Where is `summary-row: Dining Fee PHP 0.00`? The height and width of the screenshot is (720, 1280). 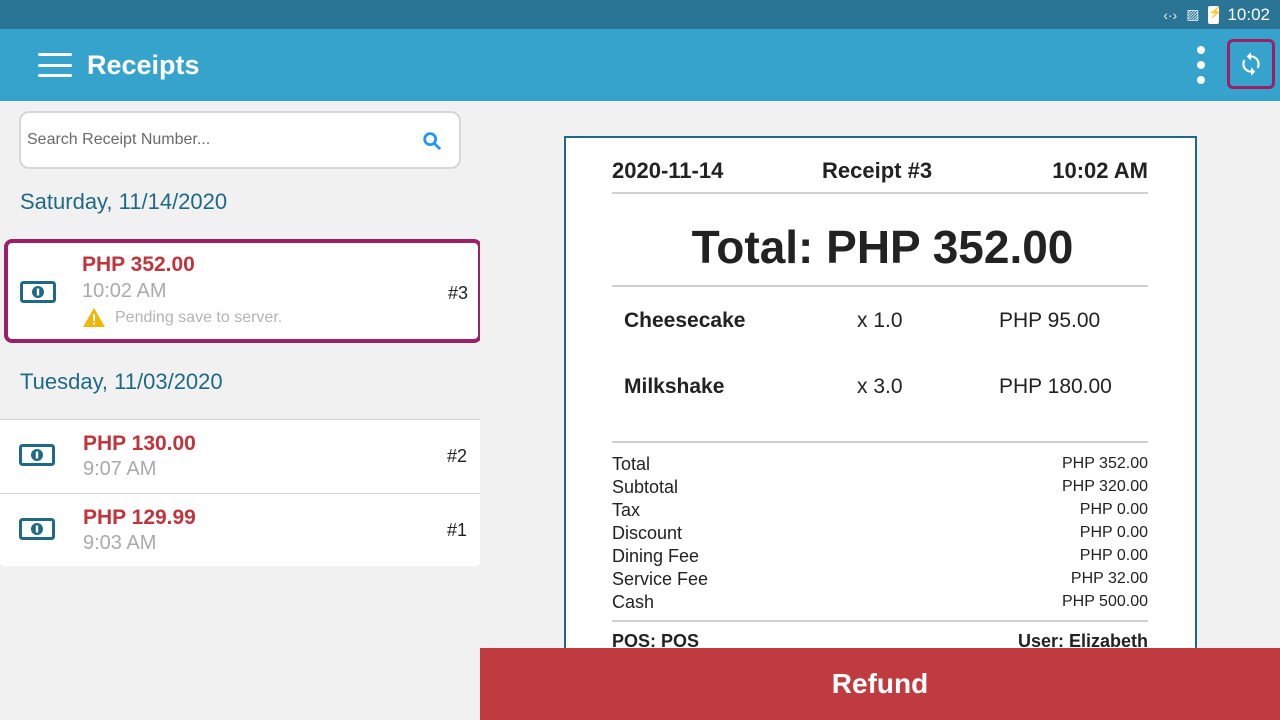
summary-row: Dining Fee PHP 0.00 is located at coordinates (880, 557).